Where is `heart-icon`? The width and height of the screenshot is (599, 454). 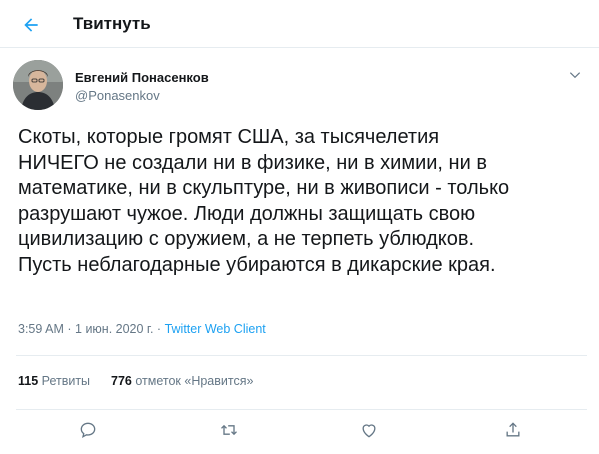 heart-icon is located at coordinates (369, 431).